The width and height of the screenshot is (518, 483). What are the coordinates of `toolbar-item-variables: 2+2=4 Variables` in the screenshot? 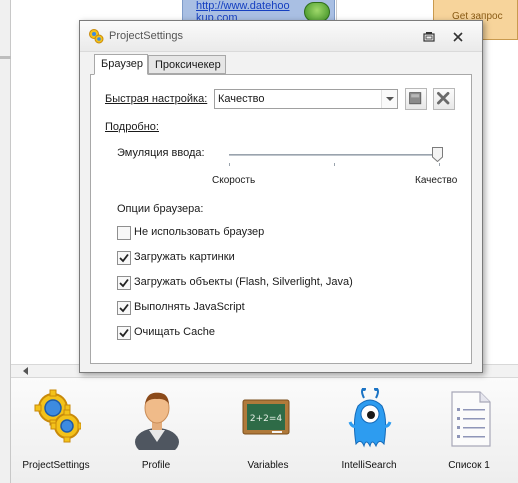 It's located at (268, 431).